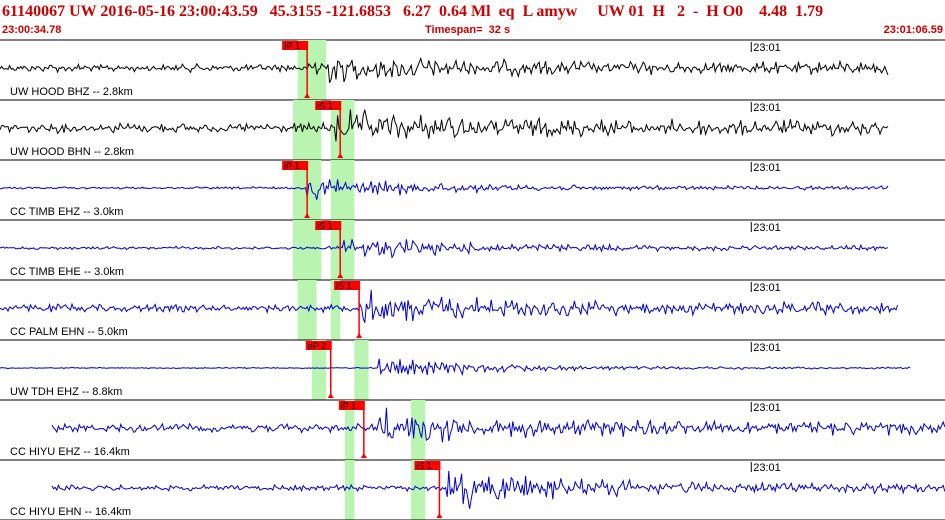 The width and height of the screenshot is (945, 520). I want to click on window-end-time: 23:01:06.59, so click(913, 30).